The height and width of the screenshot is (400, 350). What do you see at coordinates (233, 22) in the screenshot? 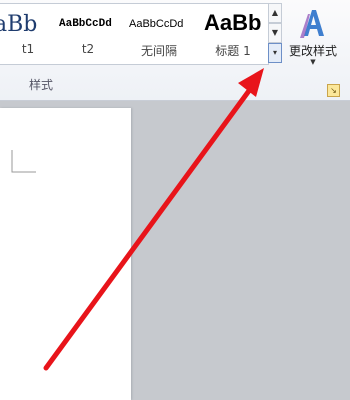
I see `style-sample: AaBb` at bounding box center [233, 22].